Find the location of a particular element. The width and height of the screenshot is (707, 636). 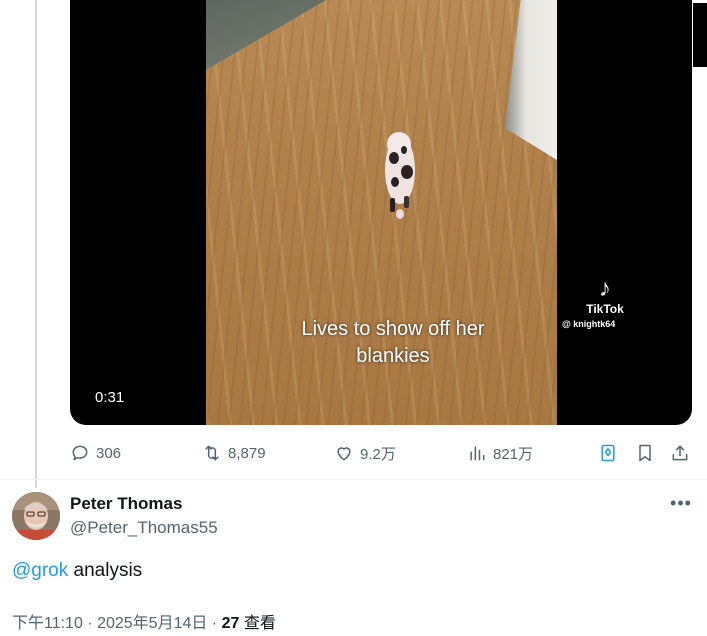

share-button is located at coordinates (680, 453).